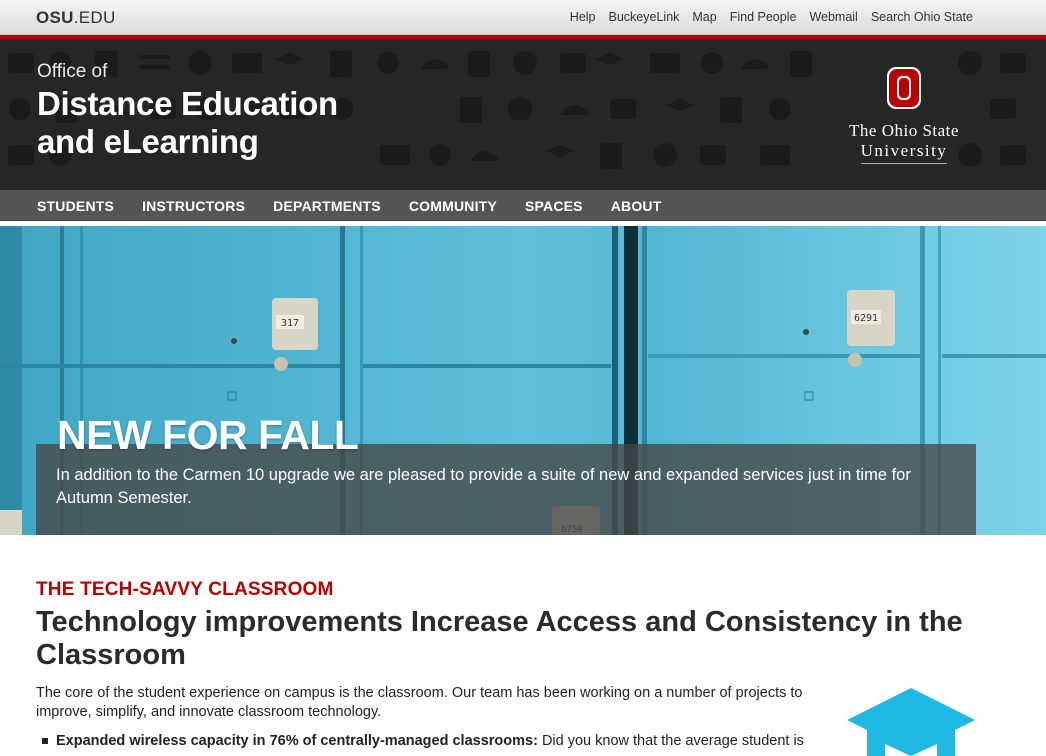  I want to click on osu-edu-logo: OSU.EDU, so click(76, 18).